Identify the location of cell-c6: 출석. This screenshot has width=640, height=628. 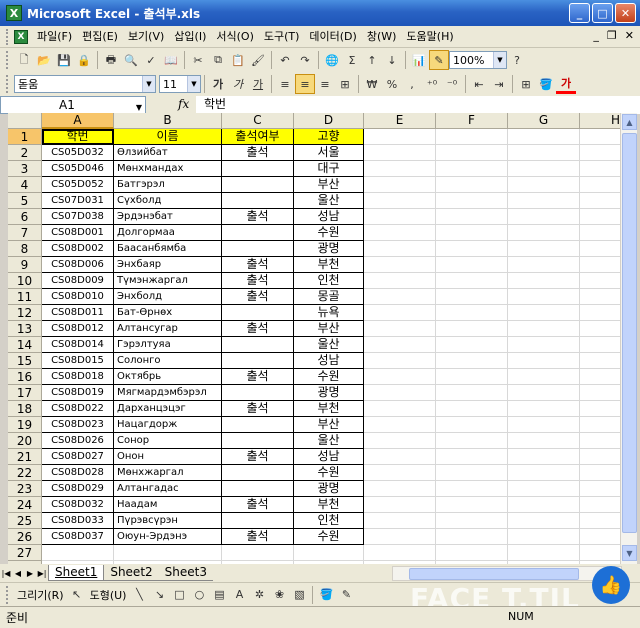
(258, 217).